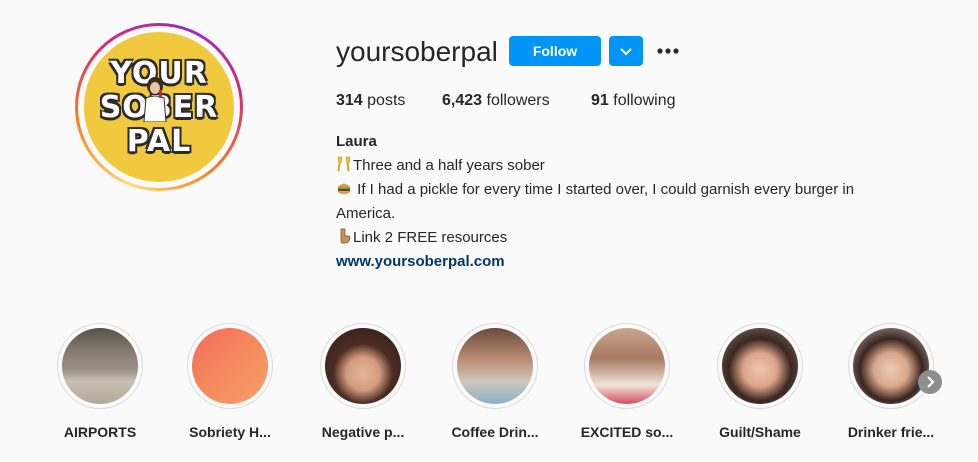  I want to click on logo-figure-illustration, so click(155, 99).